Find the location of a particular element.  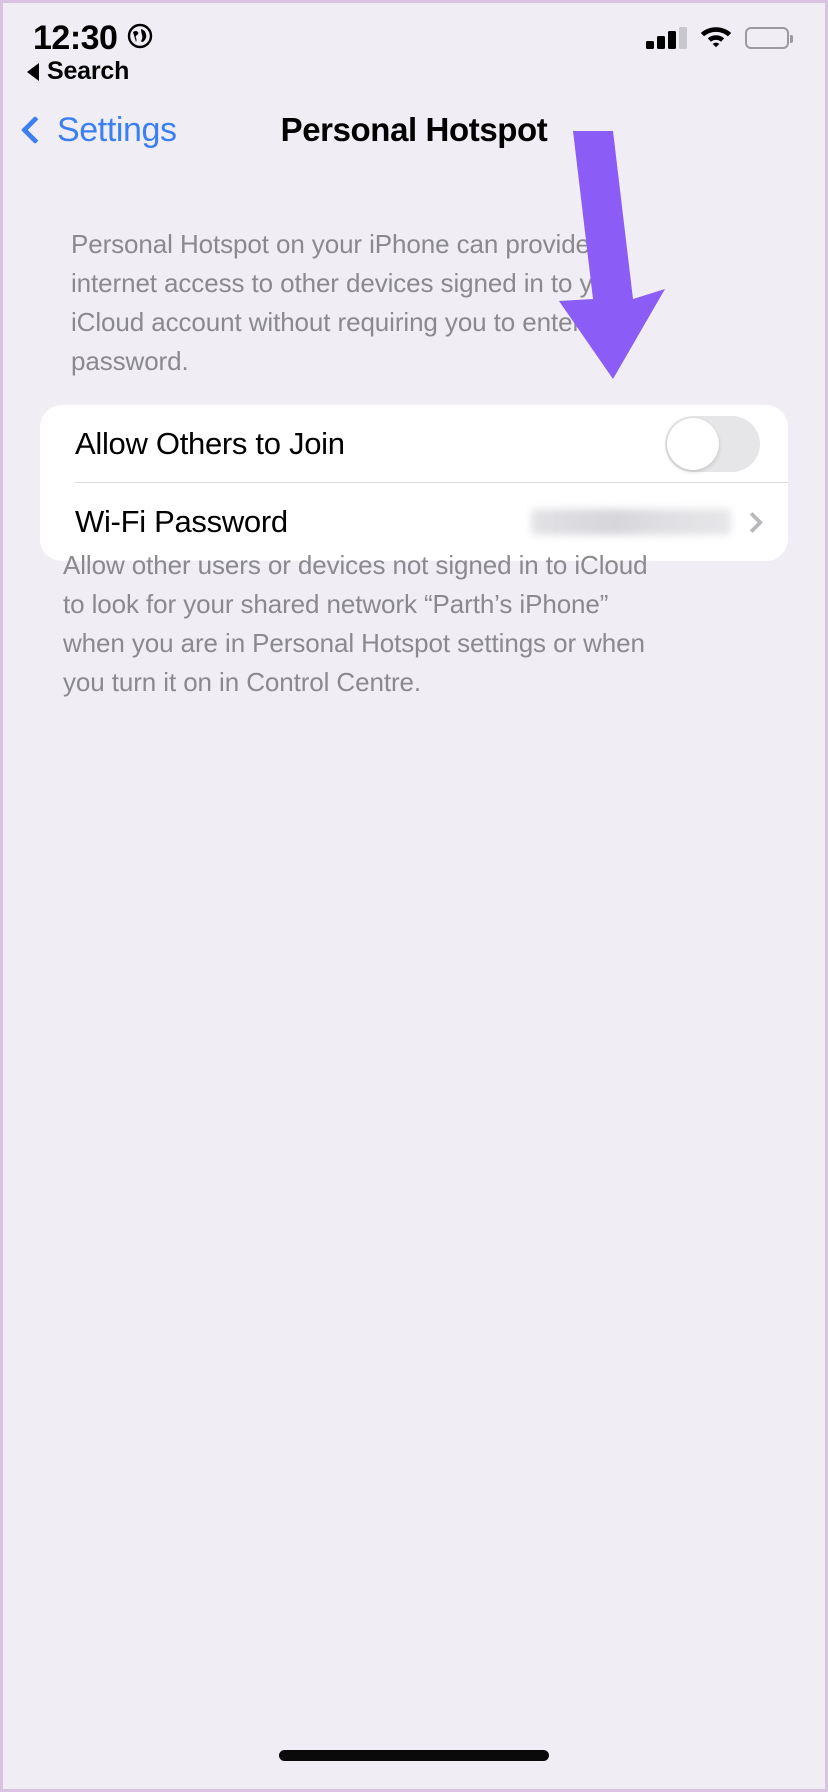

battery-full-icon is located at coordinates (769, 38).